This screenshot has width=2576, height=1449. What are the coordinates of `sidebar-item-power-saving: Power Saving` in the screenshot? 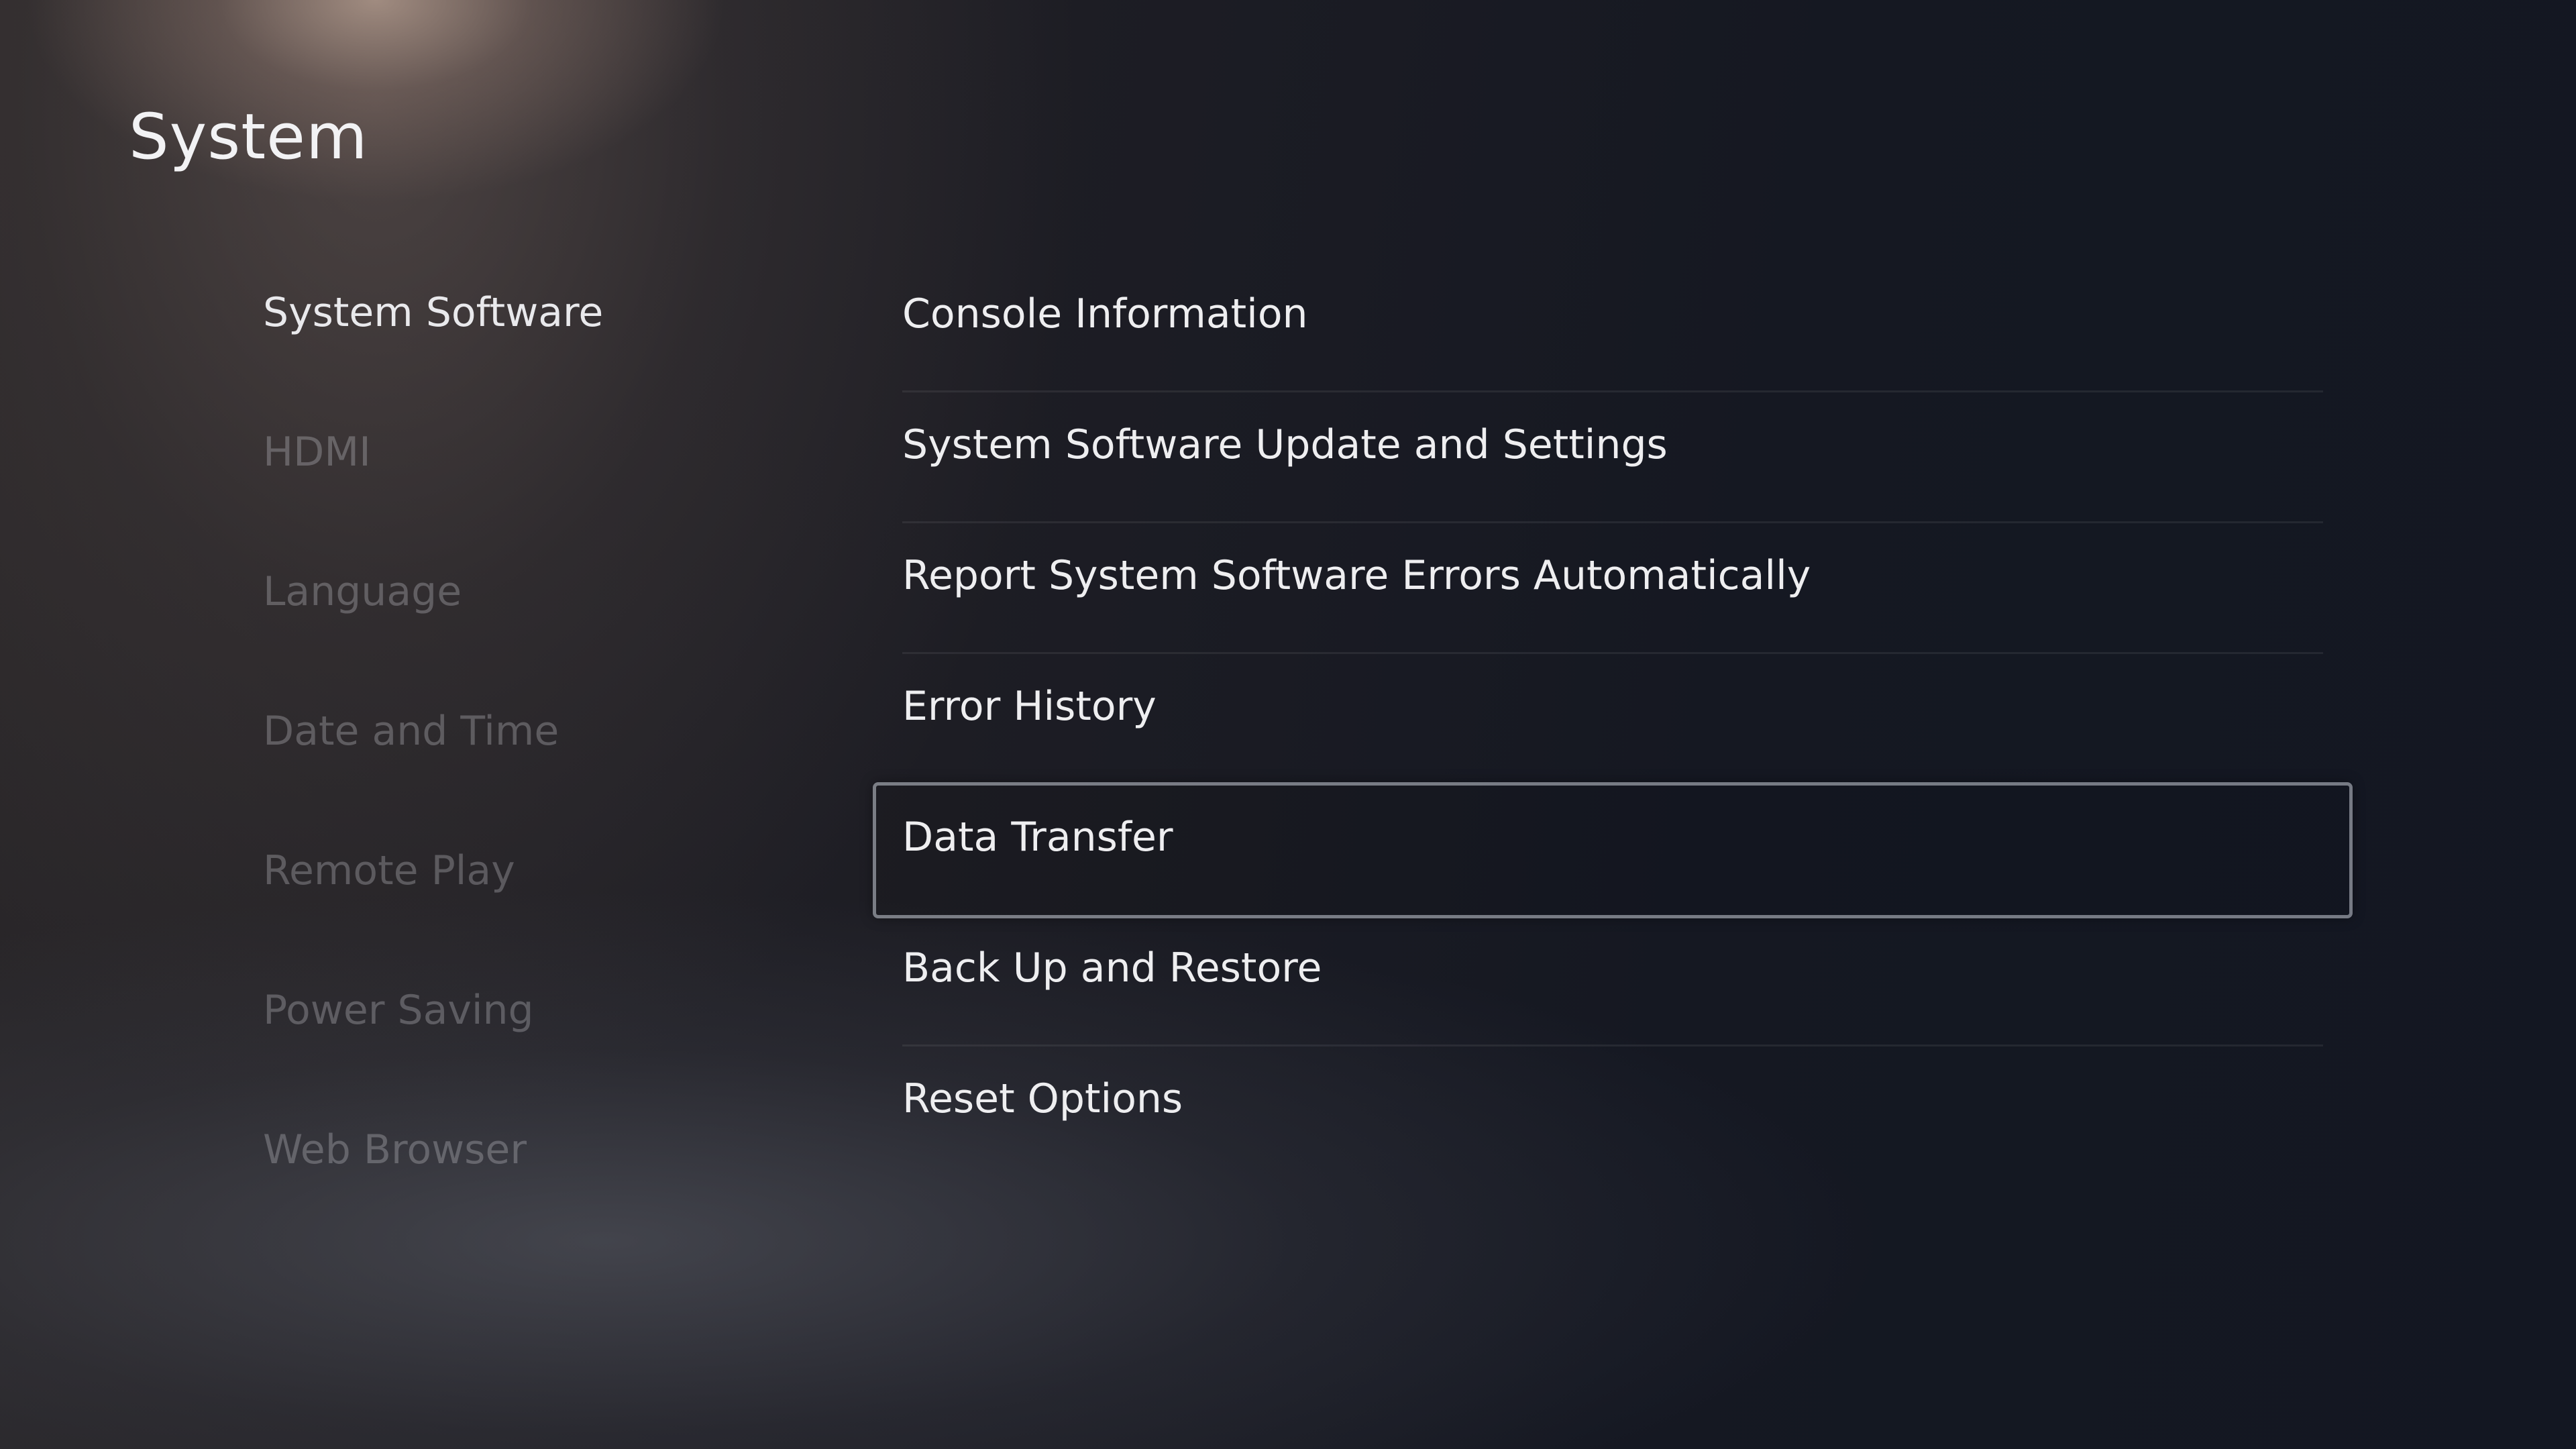 It's located at (565, 1041).